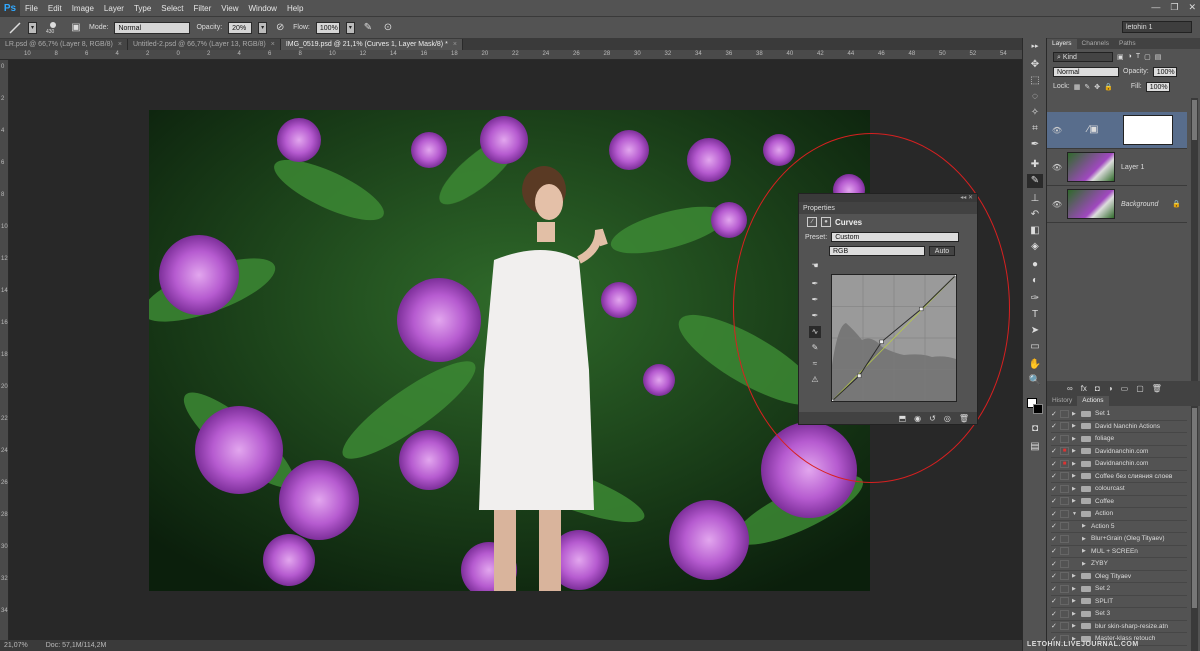  Describe the element at coordinates (1035, 347) in the screenshot. I see `shape-tool-icon: ▭` at that location.